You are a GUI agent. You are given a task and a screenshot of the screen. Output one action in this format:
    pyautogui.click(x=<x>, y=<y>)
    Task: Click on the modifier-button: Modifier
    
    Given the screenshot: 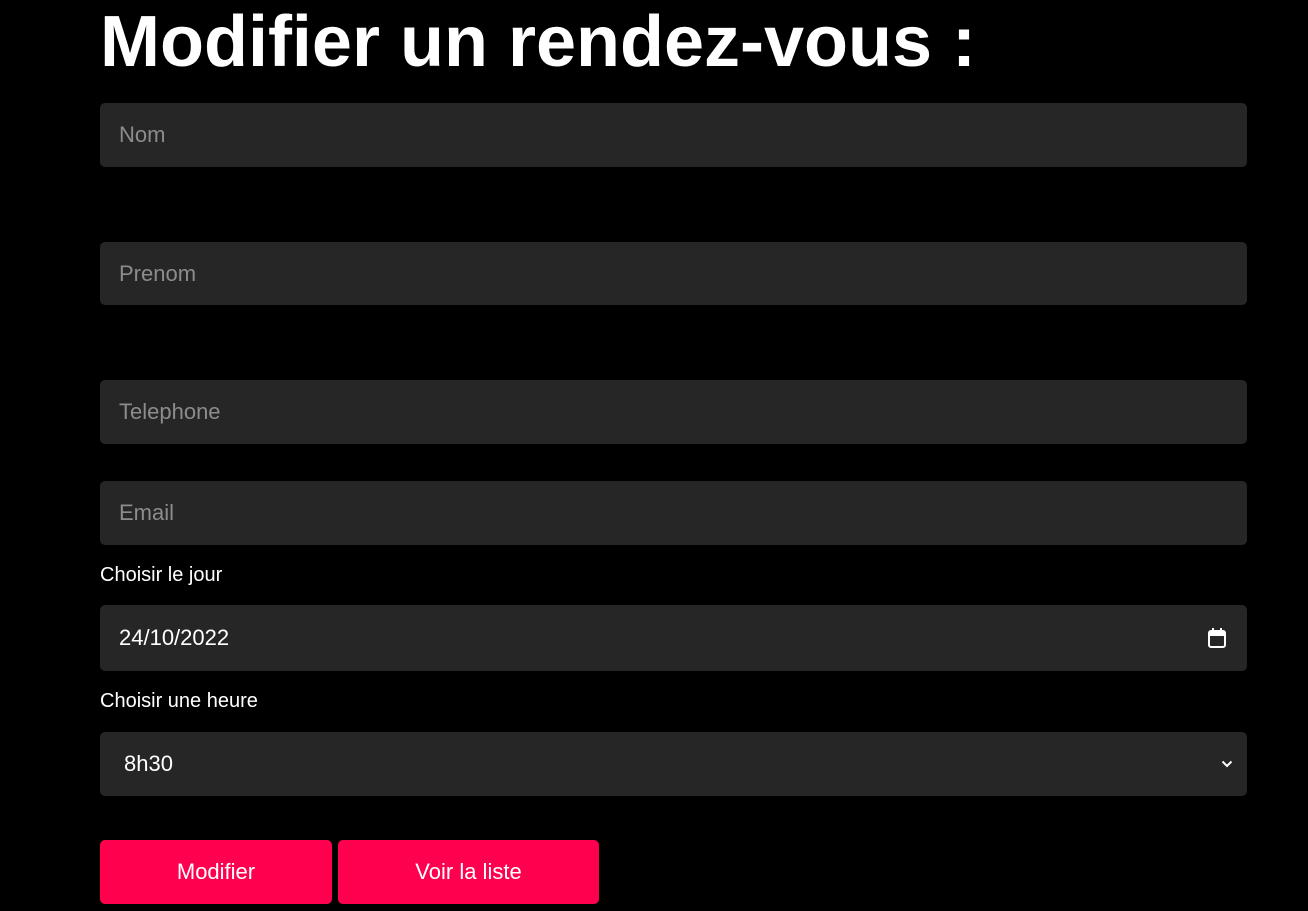 What is the action you would take?
    pyautogui.click(x=216, y=872)
    